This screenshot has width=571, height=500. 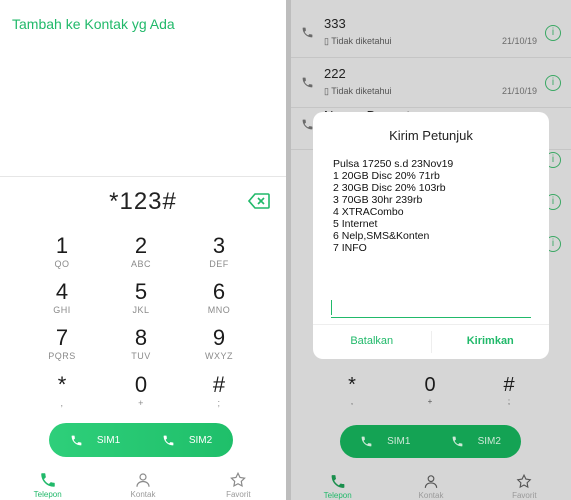 What do you see at coordinates (386, 176) in the screenshot?
I see `message-line: 1 20GB Disc 20% 71rb` at bounding box center [386, 176].